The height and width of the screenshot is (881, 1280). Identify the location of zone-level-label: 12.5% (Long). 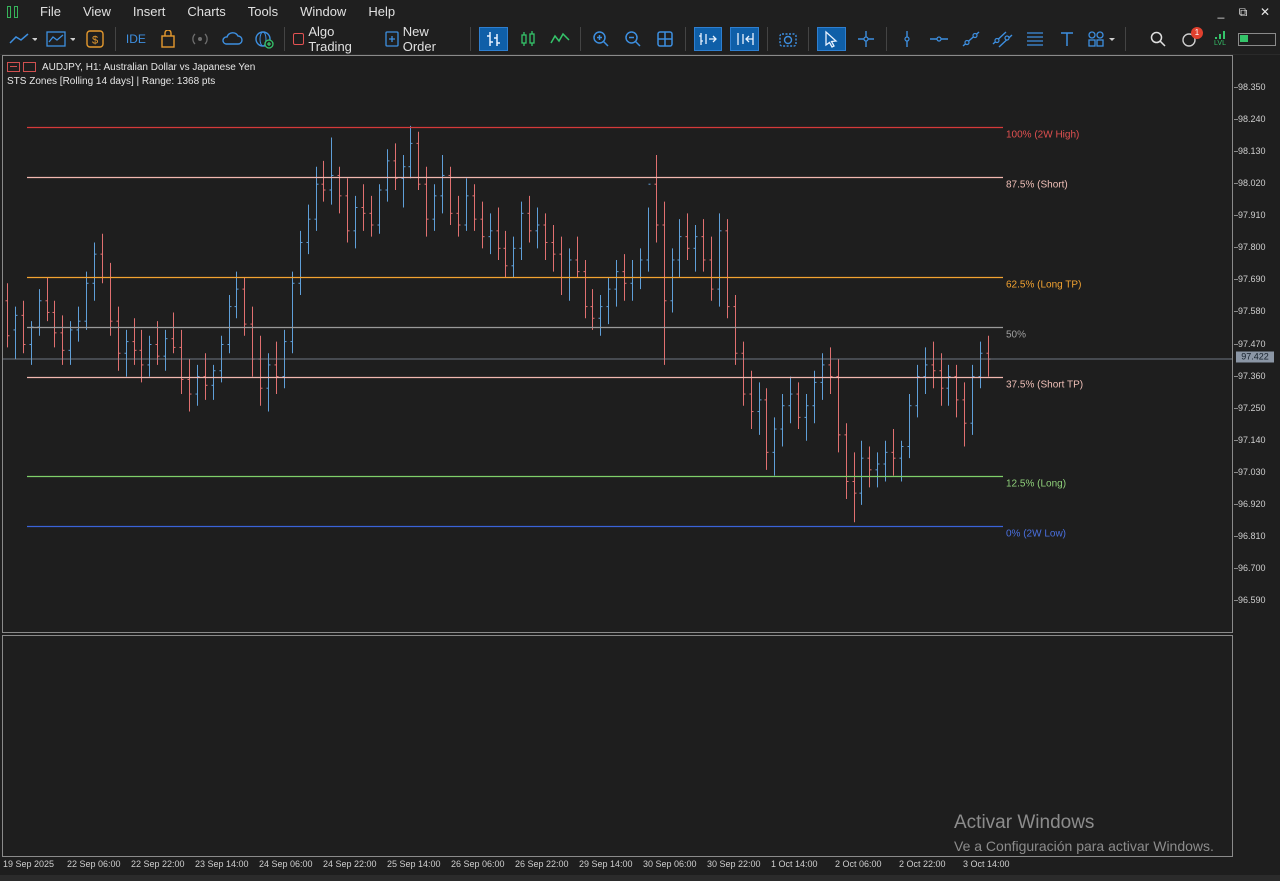
(1036, 484).